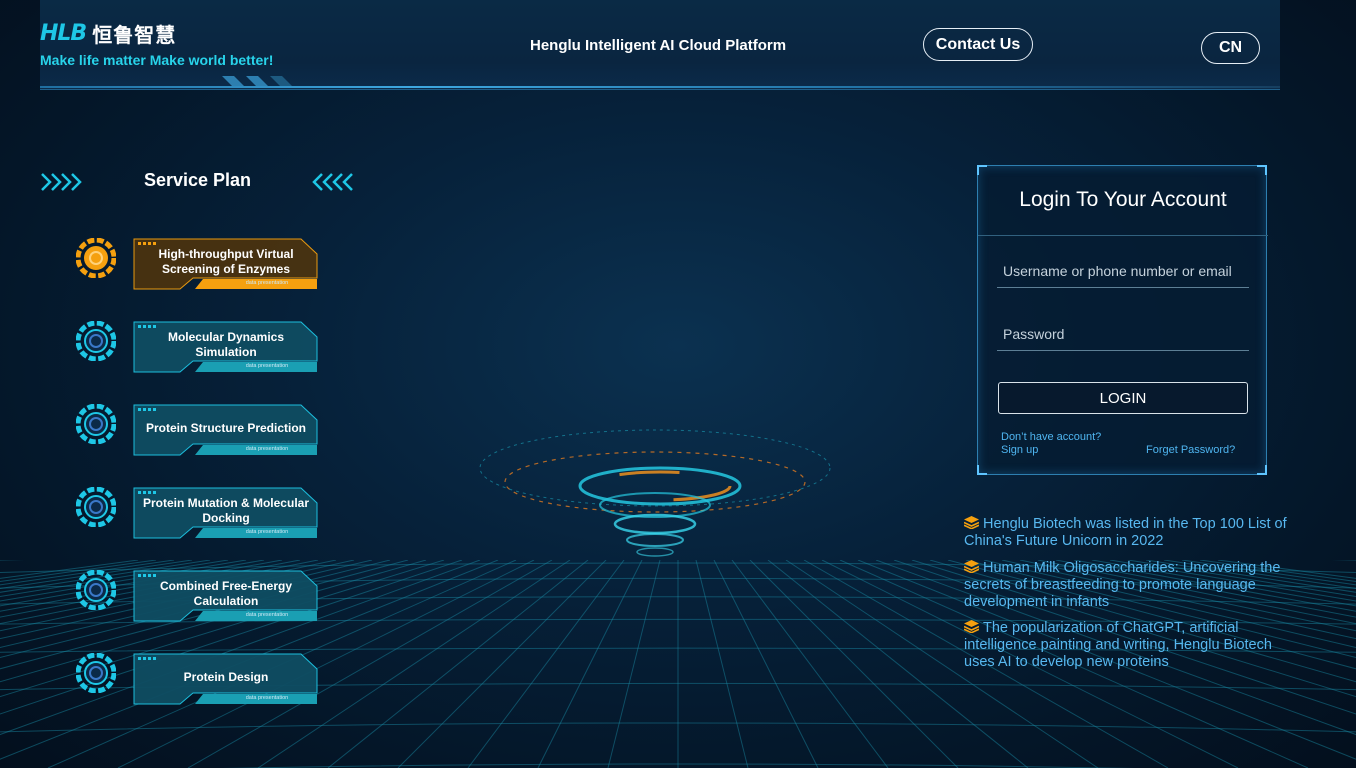 The image size is (1356, 768). Describe the element at coordinates (226, 676) in the screenshot. I see `service-label: Protein Design` at that location.